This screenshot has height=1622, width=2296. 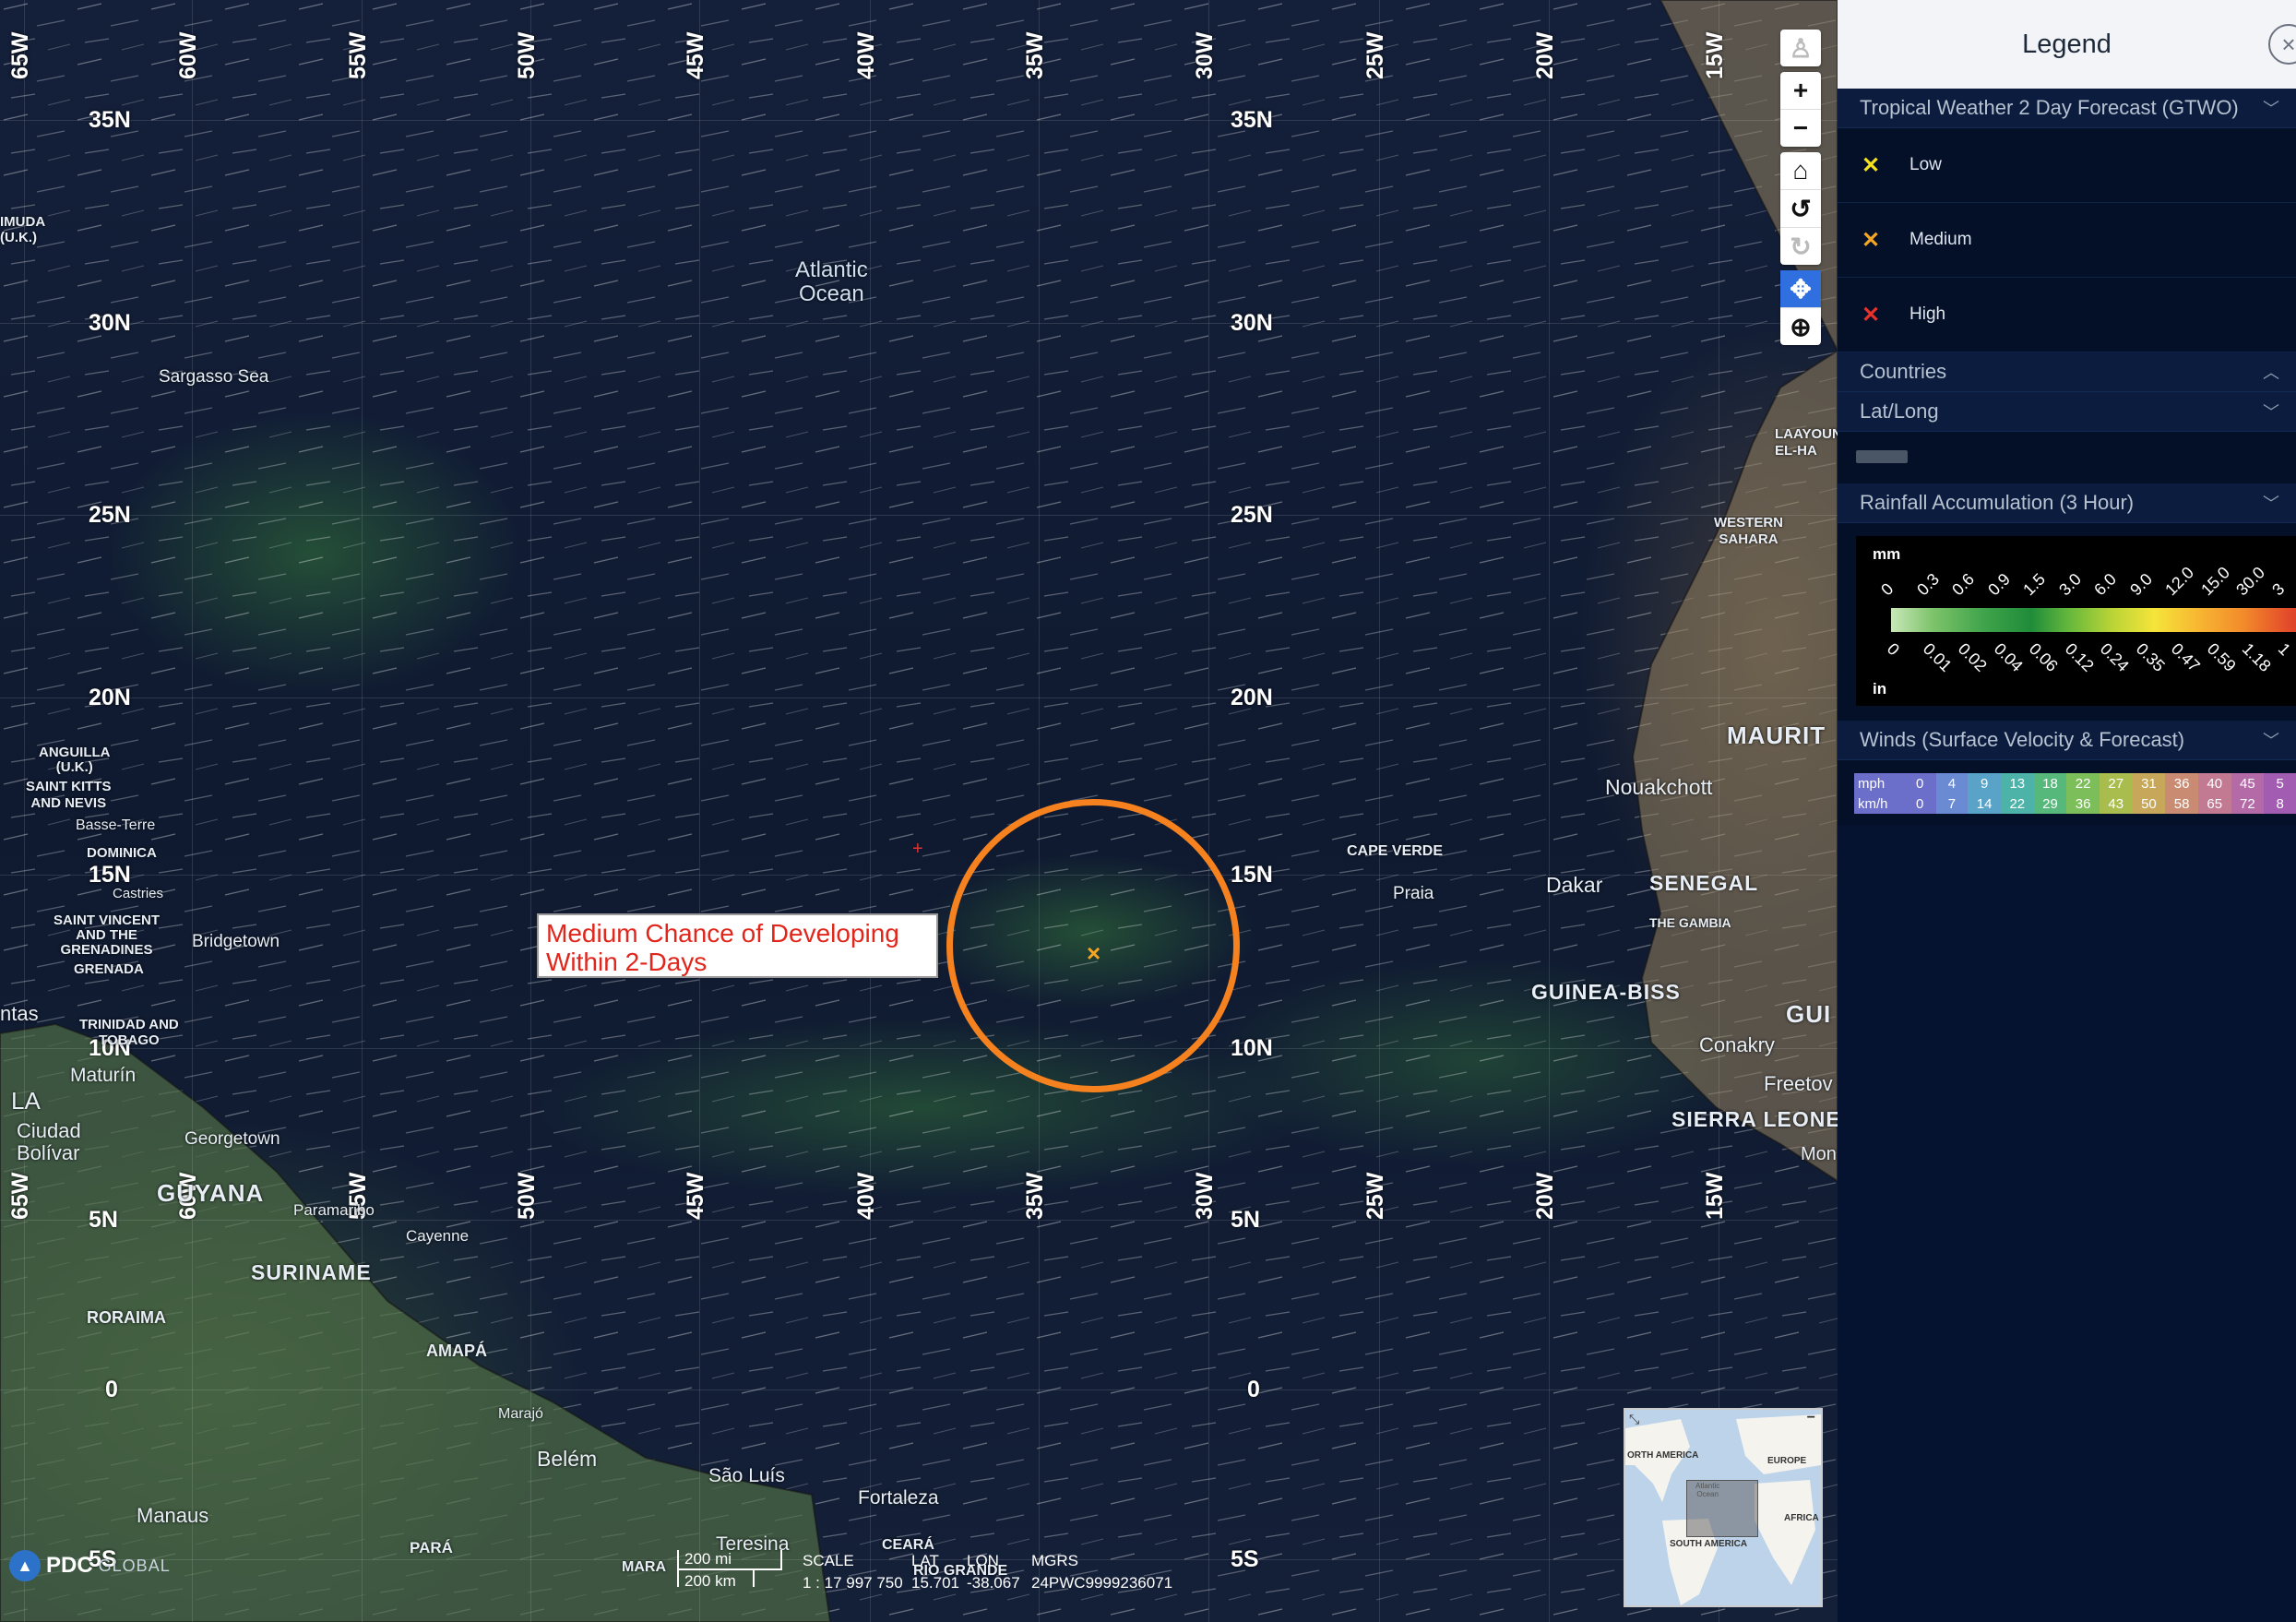 I want to click on winds-header: Winds (Surface Velocity & Forecast), so click(x=2022, y=739).